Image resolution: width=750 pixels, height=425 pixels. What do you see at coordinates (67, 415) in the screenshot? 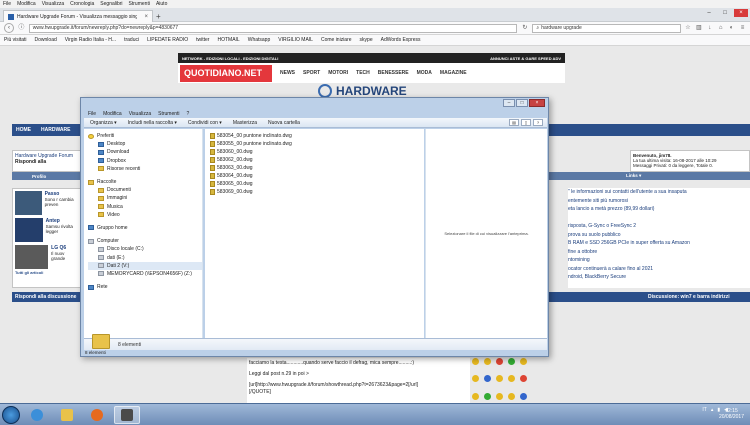
I see `taskbar-explorer` at bounding box center [67, 415].